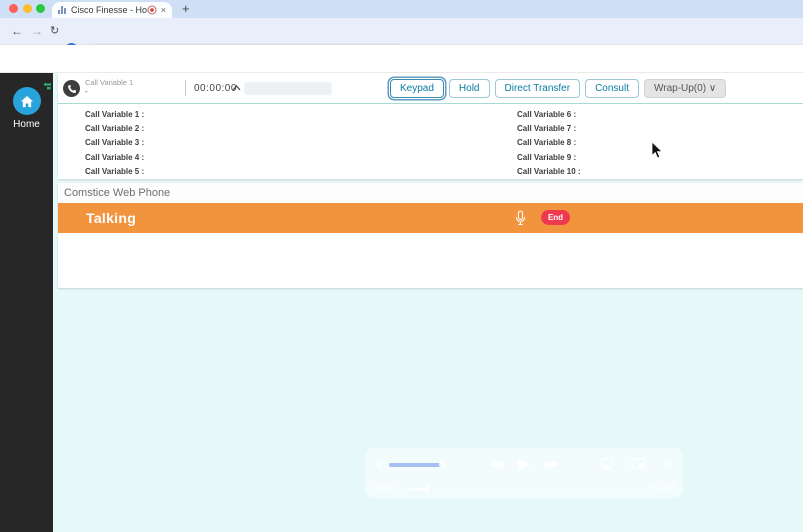  I want to click on call-variables-right-column: Call Variable 6 : Call Variable 7, so click(549, 143).